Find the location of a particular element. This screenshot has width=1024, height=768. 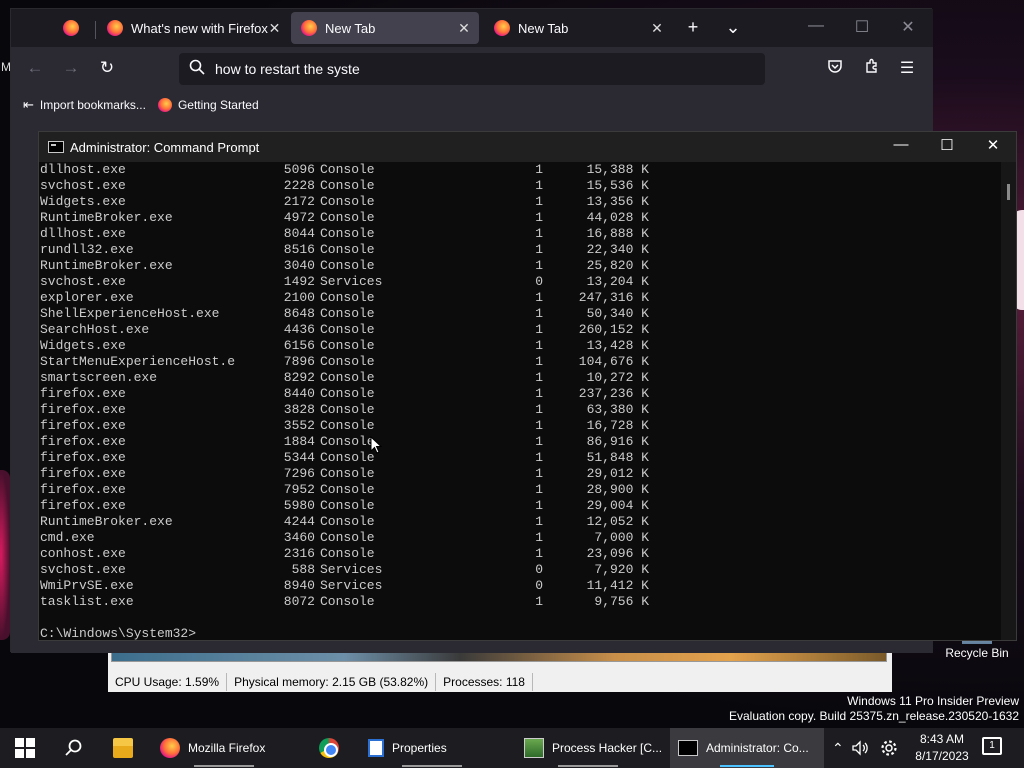

clock-date: 8/17/2023 is located at coordinates (942, 756).